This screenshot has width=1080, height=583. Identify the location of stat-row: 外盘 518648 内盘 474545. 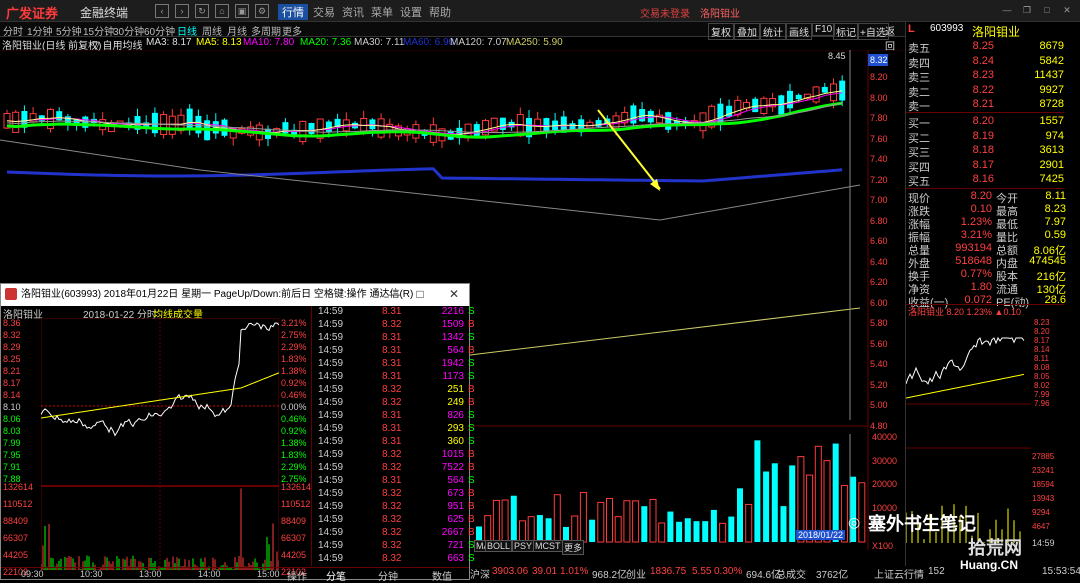
(986, 262).